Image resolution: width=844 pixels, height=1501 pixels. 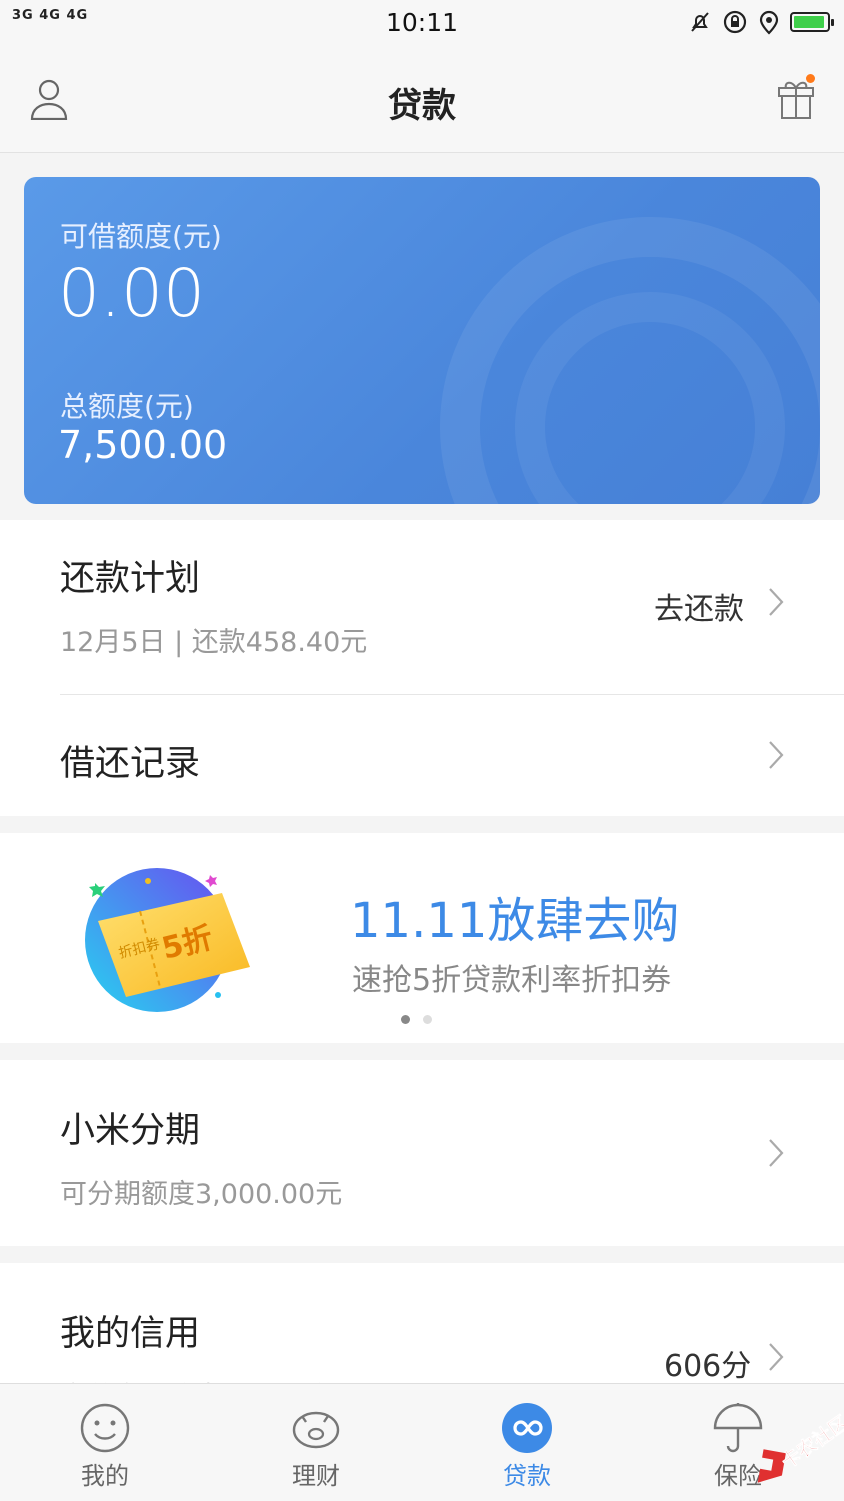 I want to click on installment-title: 小米分期, so click(x=130, y=1131).